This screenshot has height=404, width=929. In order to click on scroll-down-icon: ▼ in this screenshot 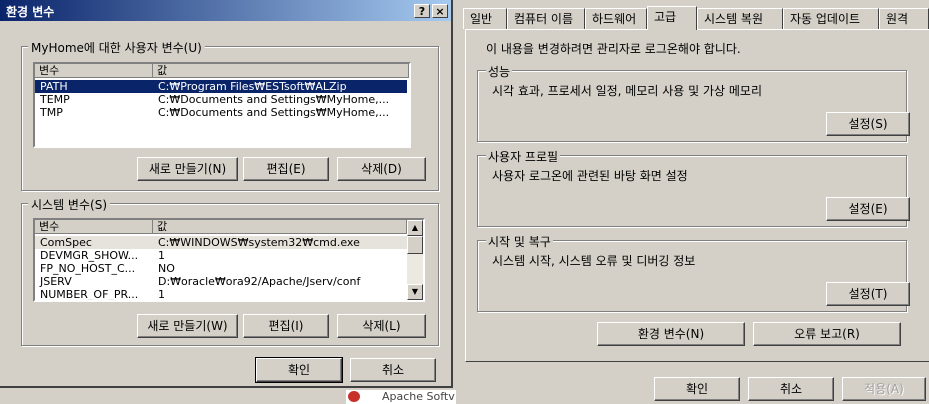, I will do `click(415, 292)`.